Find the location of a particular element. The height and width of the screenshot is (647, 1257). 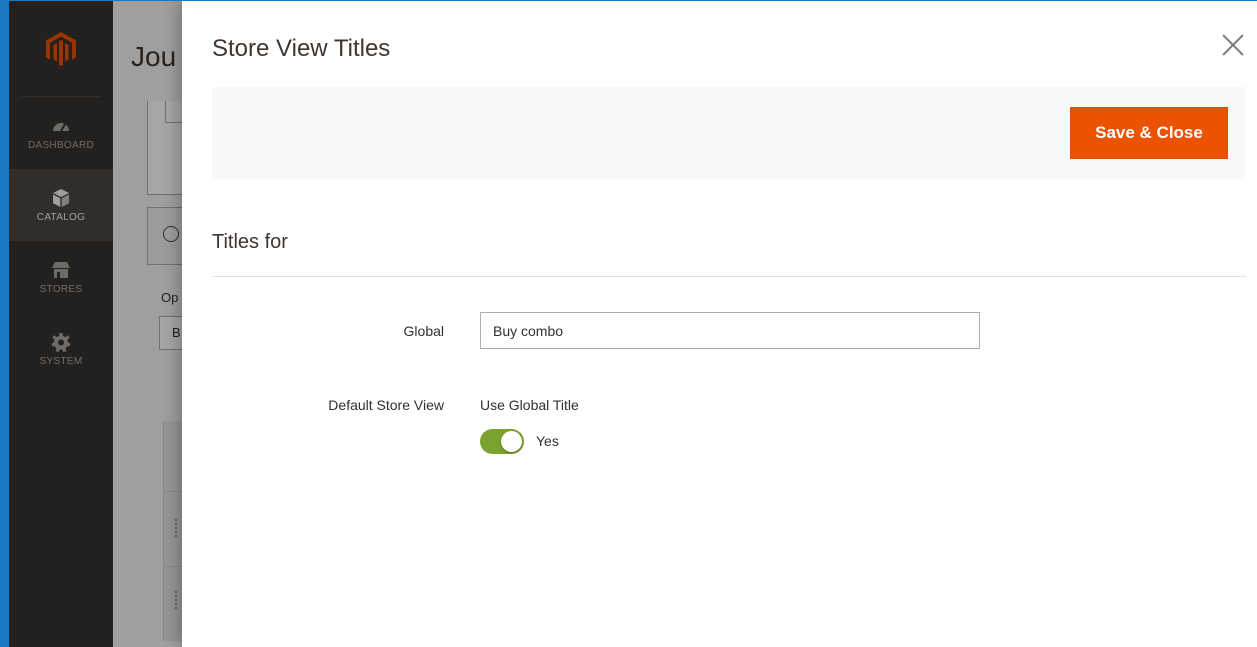

modal-toolbar: Save & Close is located at coordinates (729, 133).